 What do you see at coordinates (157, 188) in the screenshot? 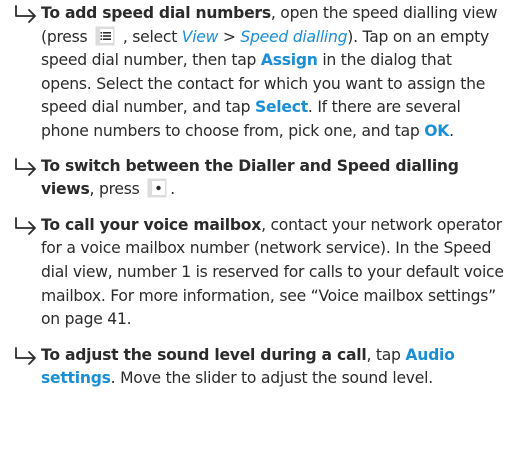
I see `swap-view-key-icon` at bounding box center [157, 188].